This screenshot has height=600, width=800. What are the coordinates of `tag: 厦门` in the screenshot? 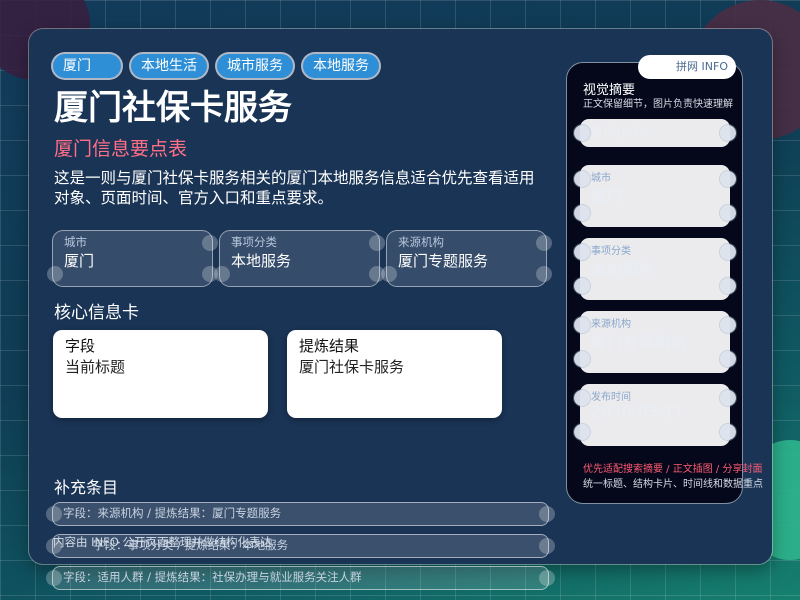 It's located at (87, 66).